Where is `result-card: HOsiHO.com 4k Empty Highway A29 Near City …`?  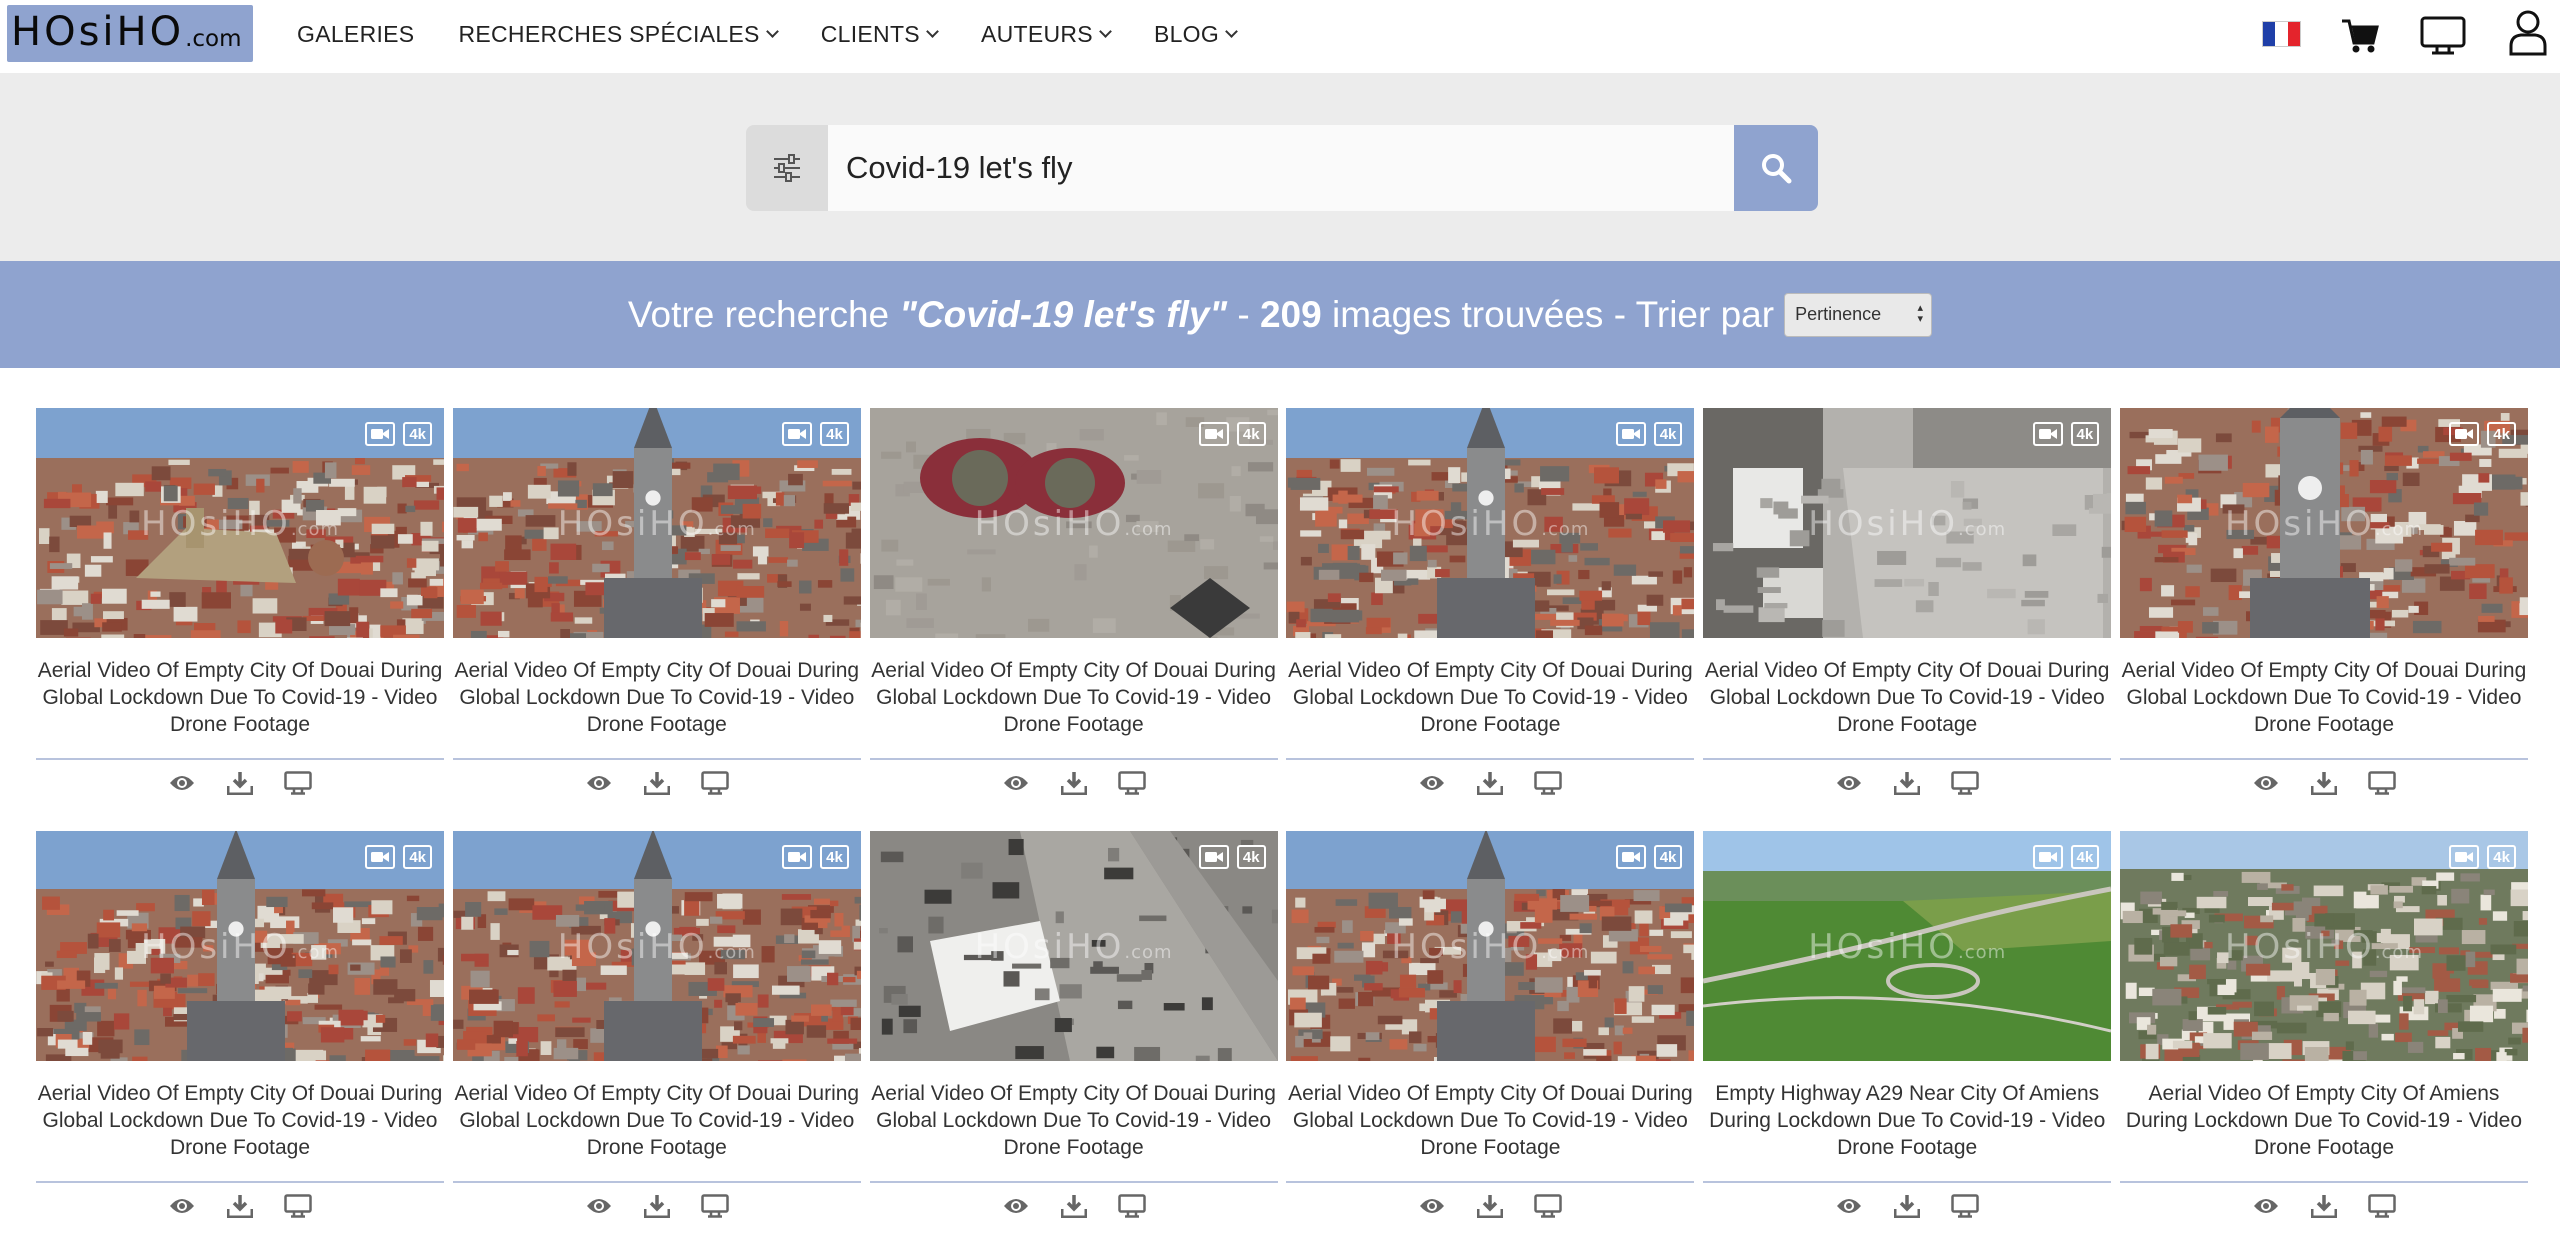 result-card: HOsiHO.com 4k Empty Highway A29 Near City … is located at coordinates (1907, 1038).